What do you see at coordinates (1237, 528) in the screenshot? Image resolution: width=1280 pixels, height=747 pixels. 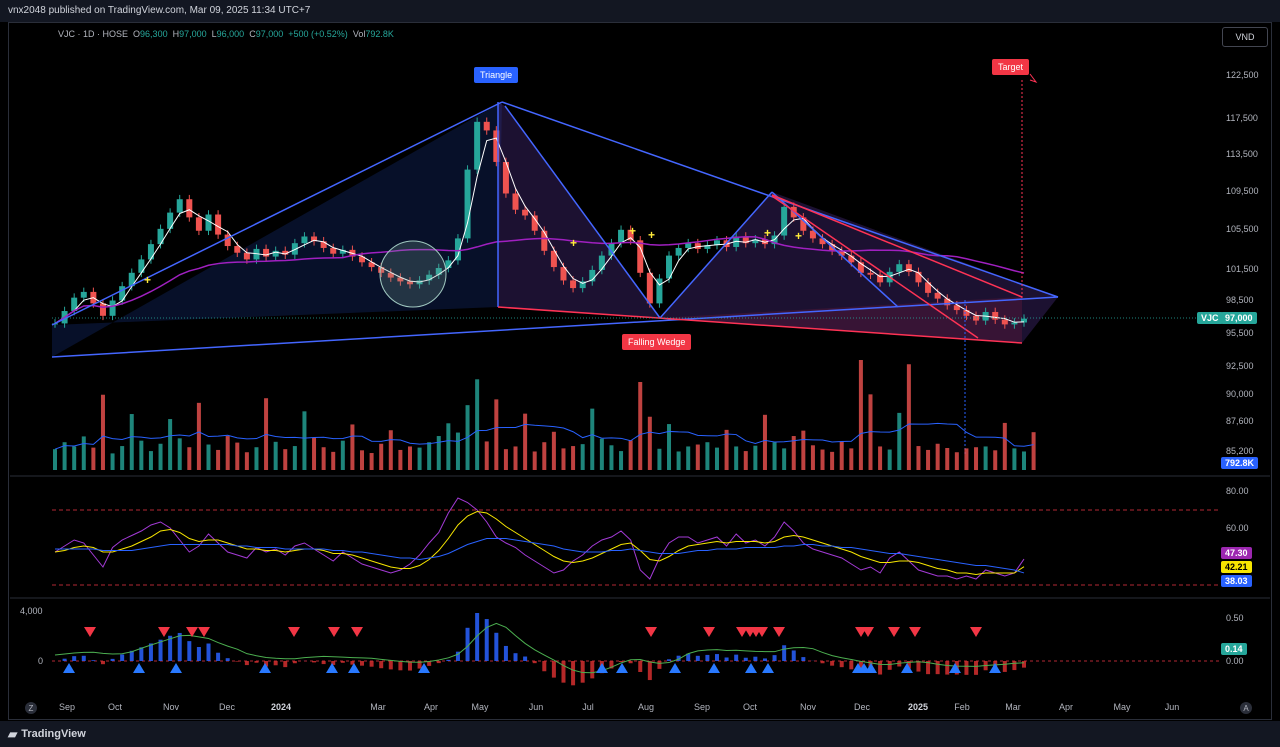 I see `rsi-tick: 60.00` at bounding box center [1237, 528].